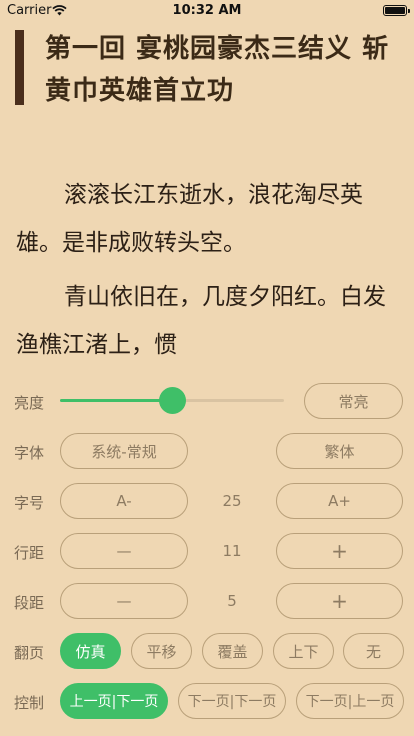  What do you see at coordinates (339, 501) in the screenshot?
I see `font-size-increase-button: A+` at bounding box center [339, 501].